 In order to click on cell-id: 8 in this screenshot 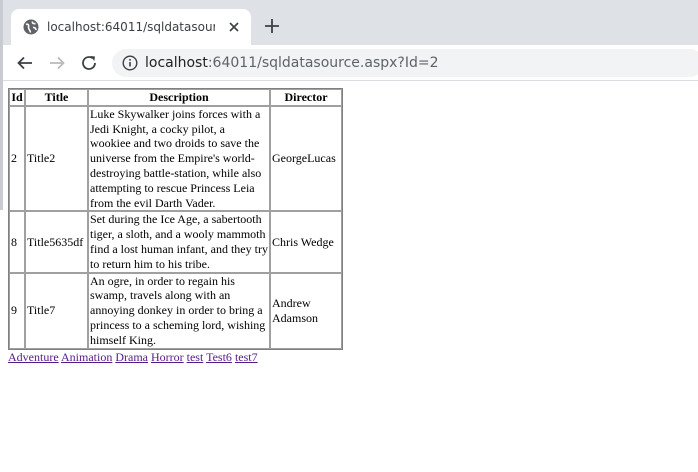, I will do `click(17, 242)`.